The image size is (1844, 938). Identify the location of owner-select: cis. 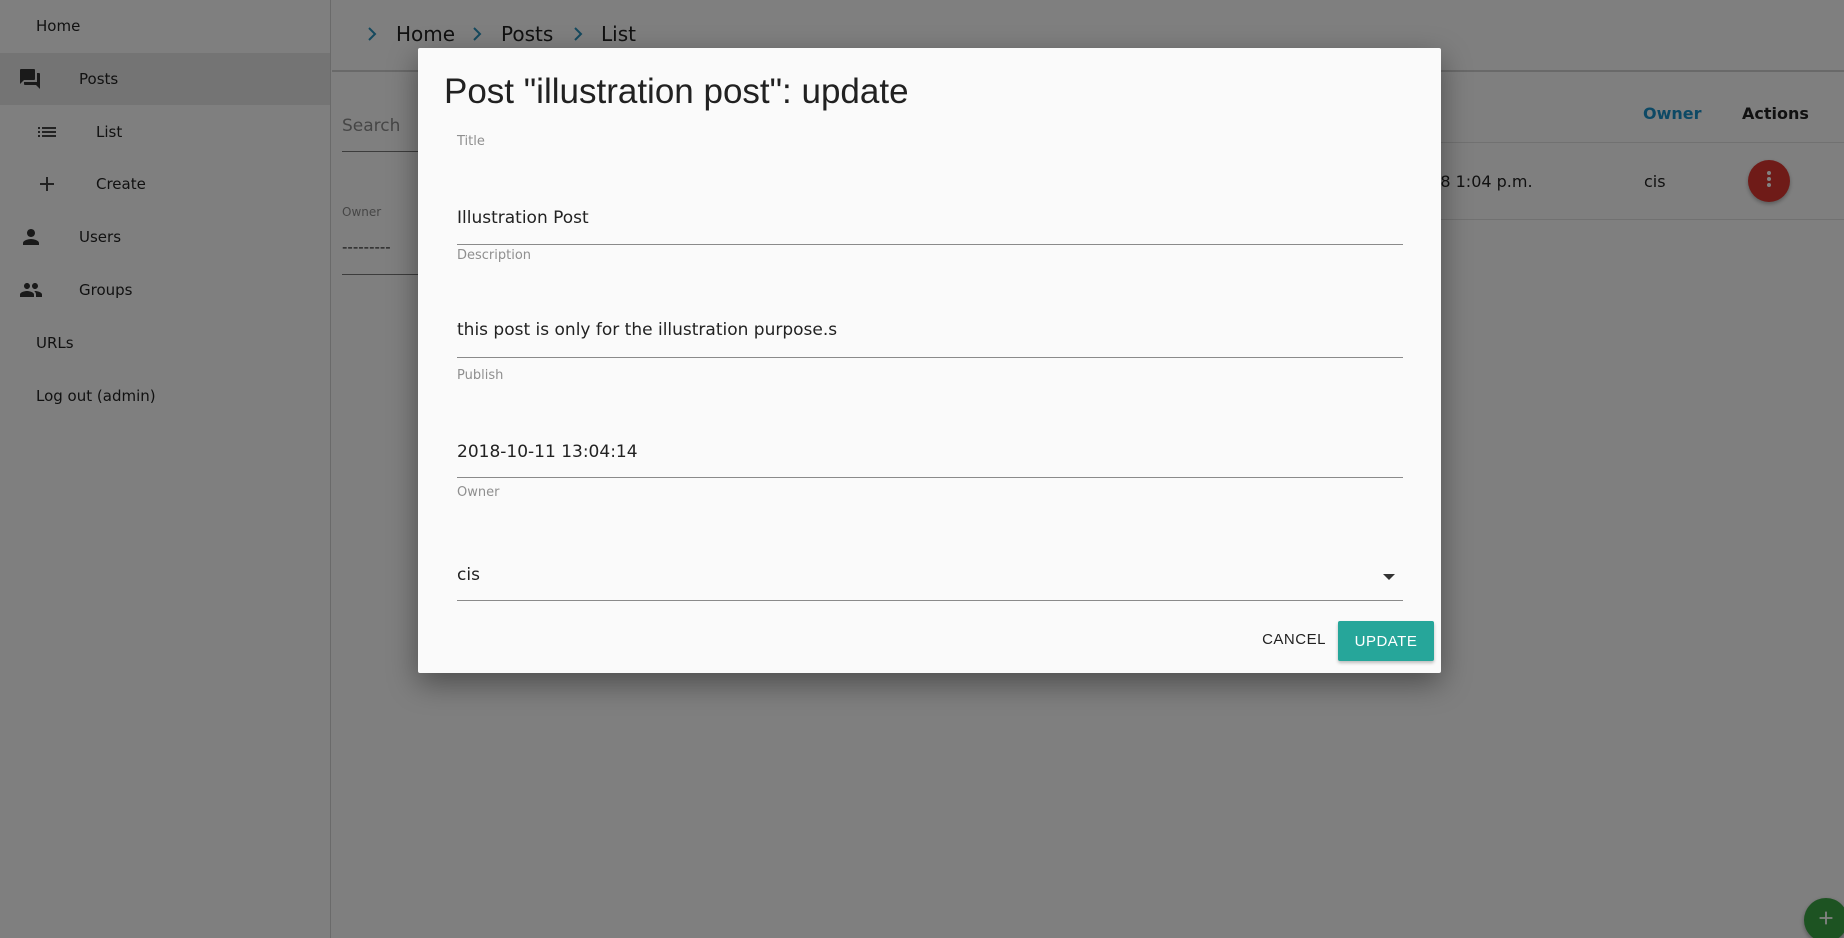
(468, 575).